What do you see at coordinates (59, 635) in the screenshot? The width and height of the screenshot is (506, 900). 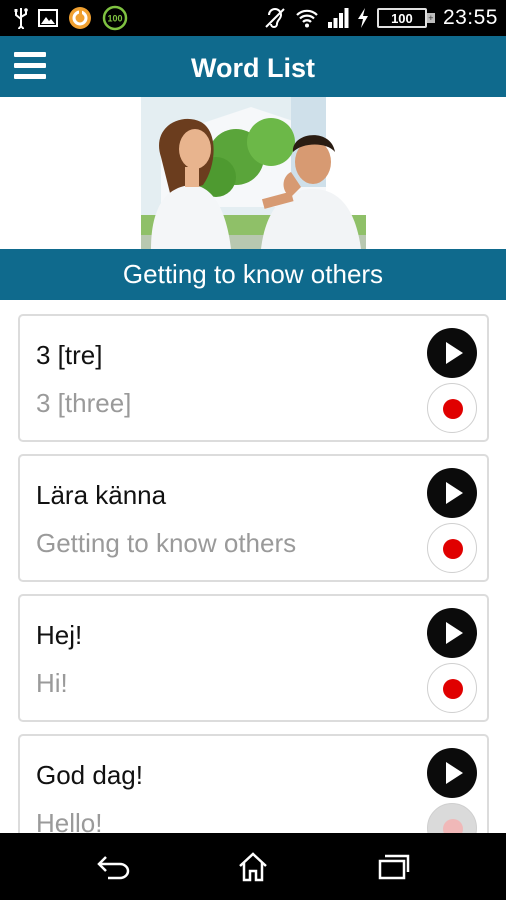 I see `word-text: Hej!` at bounding box center [59, 635].